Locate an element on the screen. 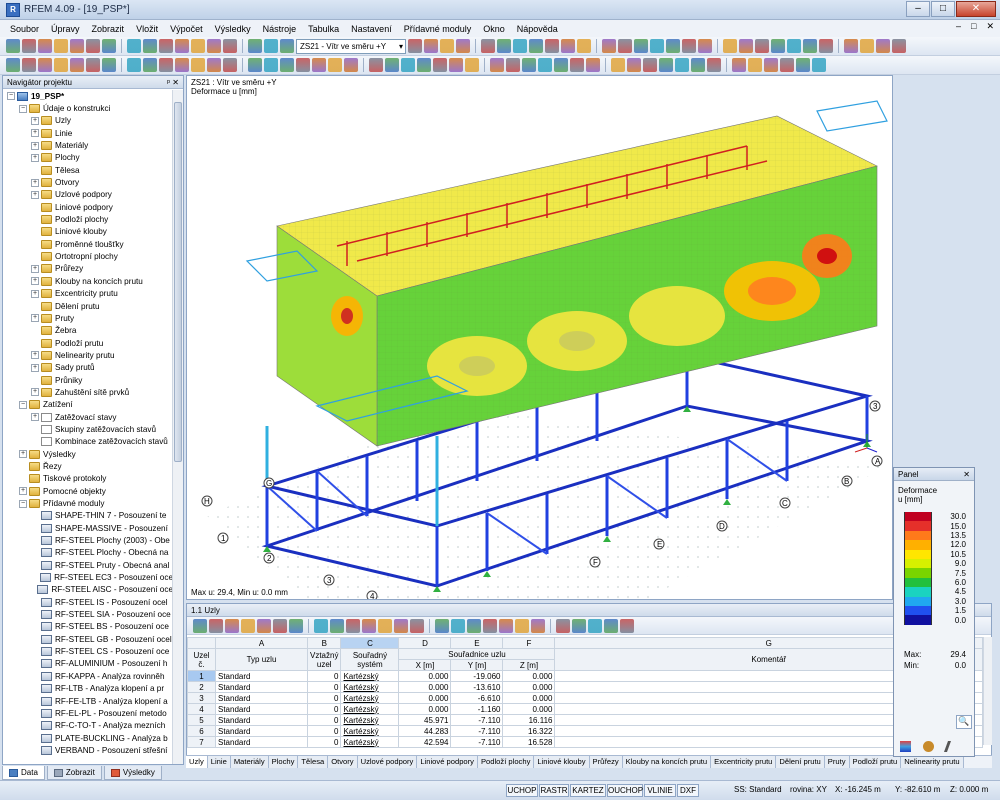  row-number: 1 is located at coordinates (201, 676).